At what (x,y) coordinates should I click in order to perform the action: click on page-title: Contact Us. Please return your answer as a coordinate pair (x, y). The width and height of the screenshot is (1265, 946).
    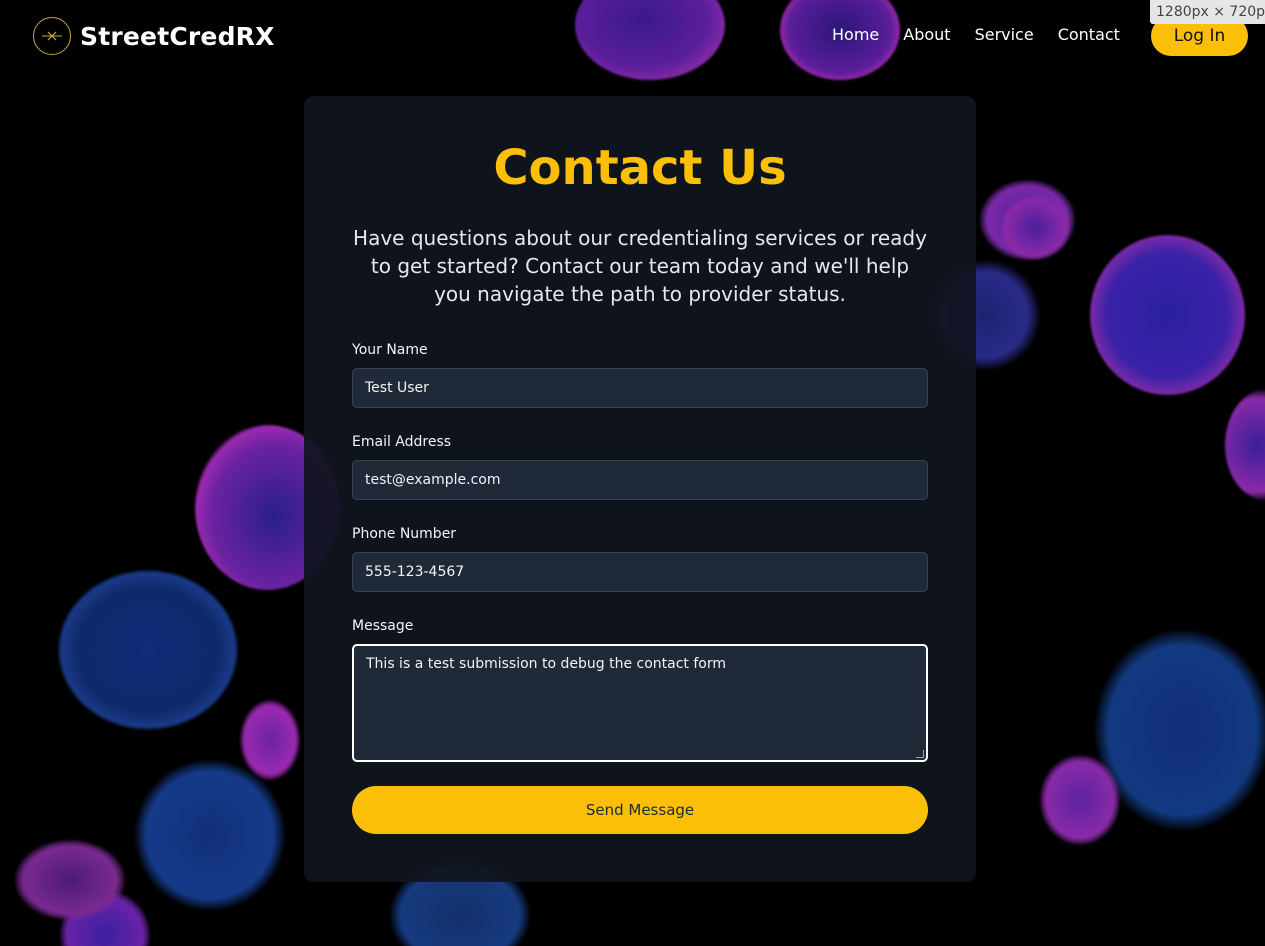
    Looking at the image, I should click on (640, 168).